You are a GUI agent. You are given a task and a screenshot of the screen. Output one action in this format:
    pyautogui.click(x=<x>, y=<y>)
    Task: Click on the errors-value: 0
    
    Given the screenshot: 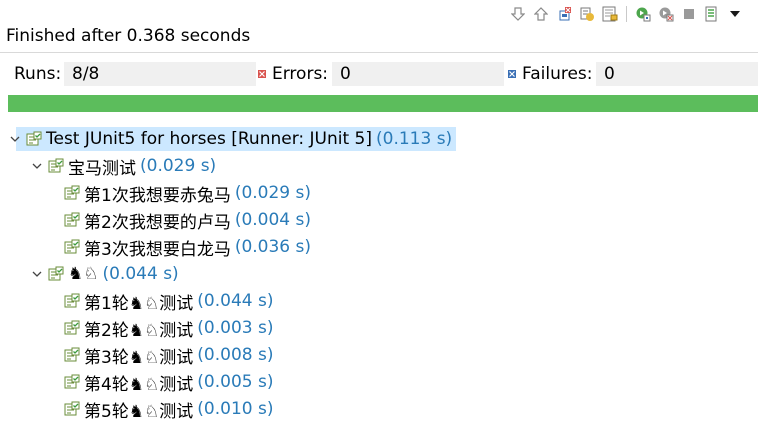 What is the action you would take?
    pyautogui.click(x=418, y=74)
    